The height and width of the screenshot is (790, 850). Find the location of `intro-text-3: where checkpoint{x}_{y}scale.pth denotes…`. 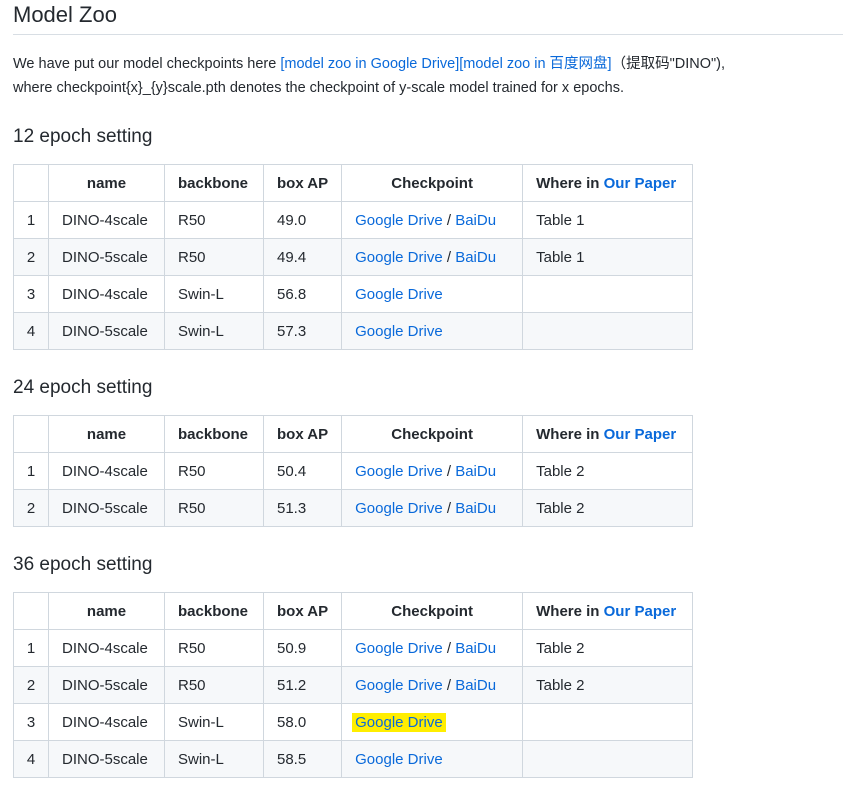

intro-text-3: where checkpoint{x}_{y}scale.pth denotes… is located at coordinates (318, 88).